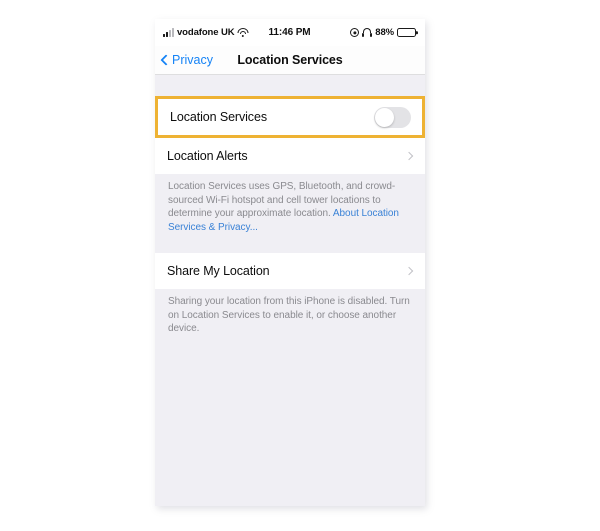  I want to click on chevron-left-icon, so click(166, 60).